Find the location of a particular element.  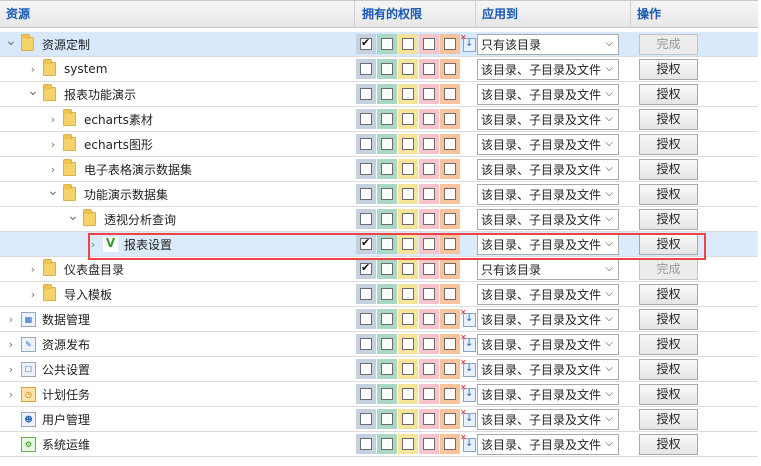

table-row: ☻ 用户管理 该目录、子目录及文件⌵ 授权 is located at coordinates (379, 419).